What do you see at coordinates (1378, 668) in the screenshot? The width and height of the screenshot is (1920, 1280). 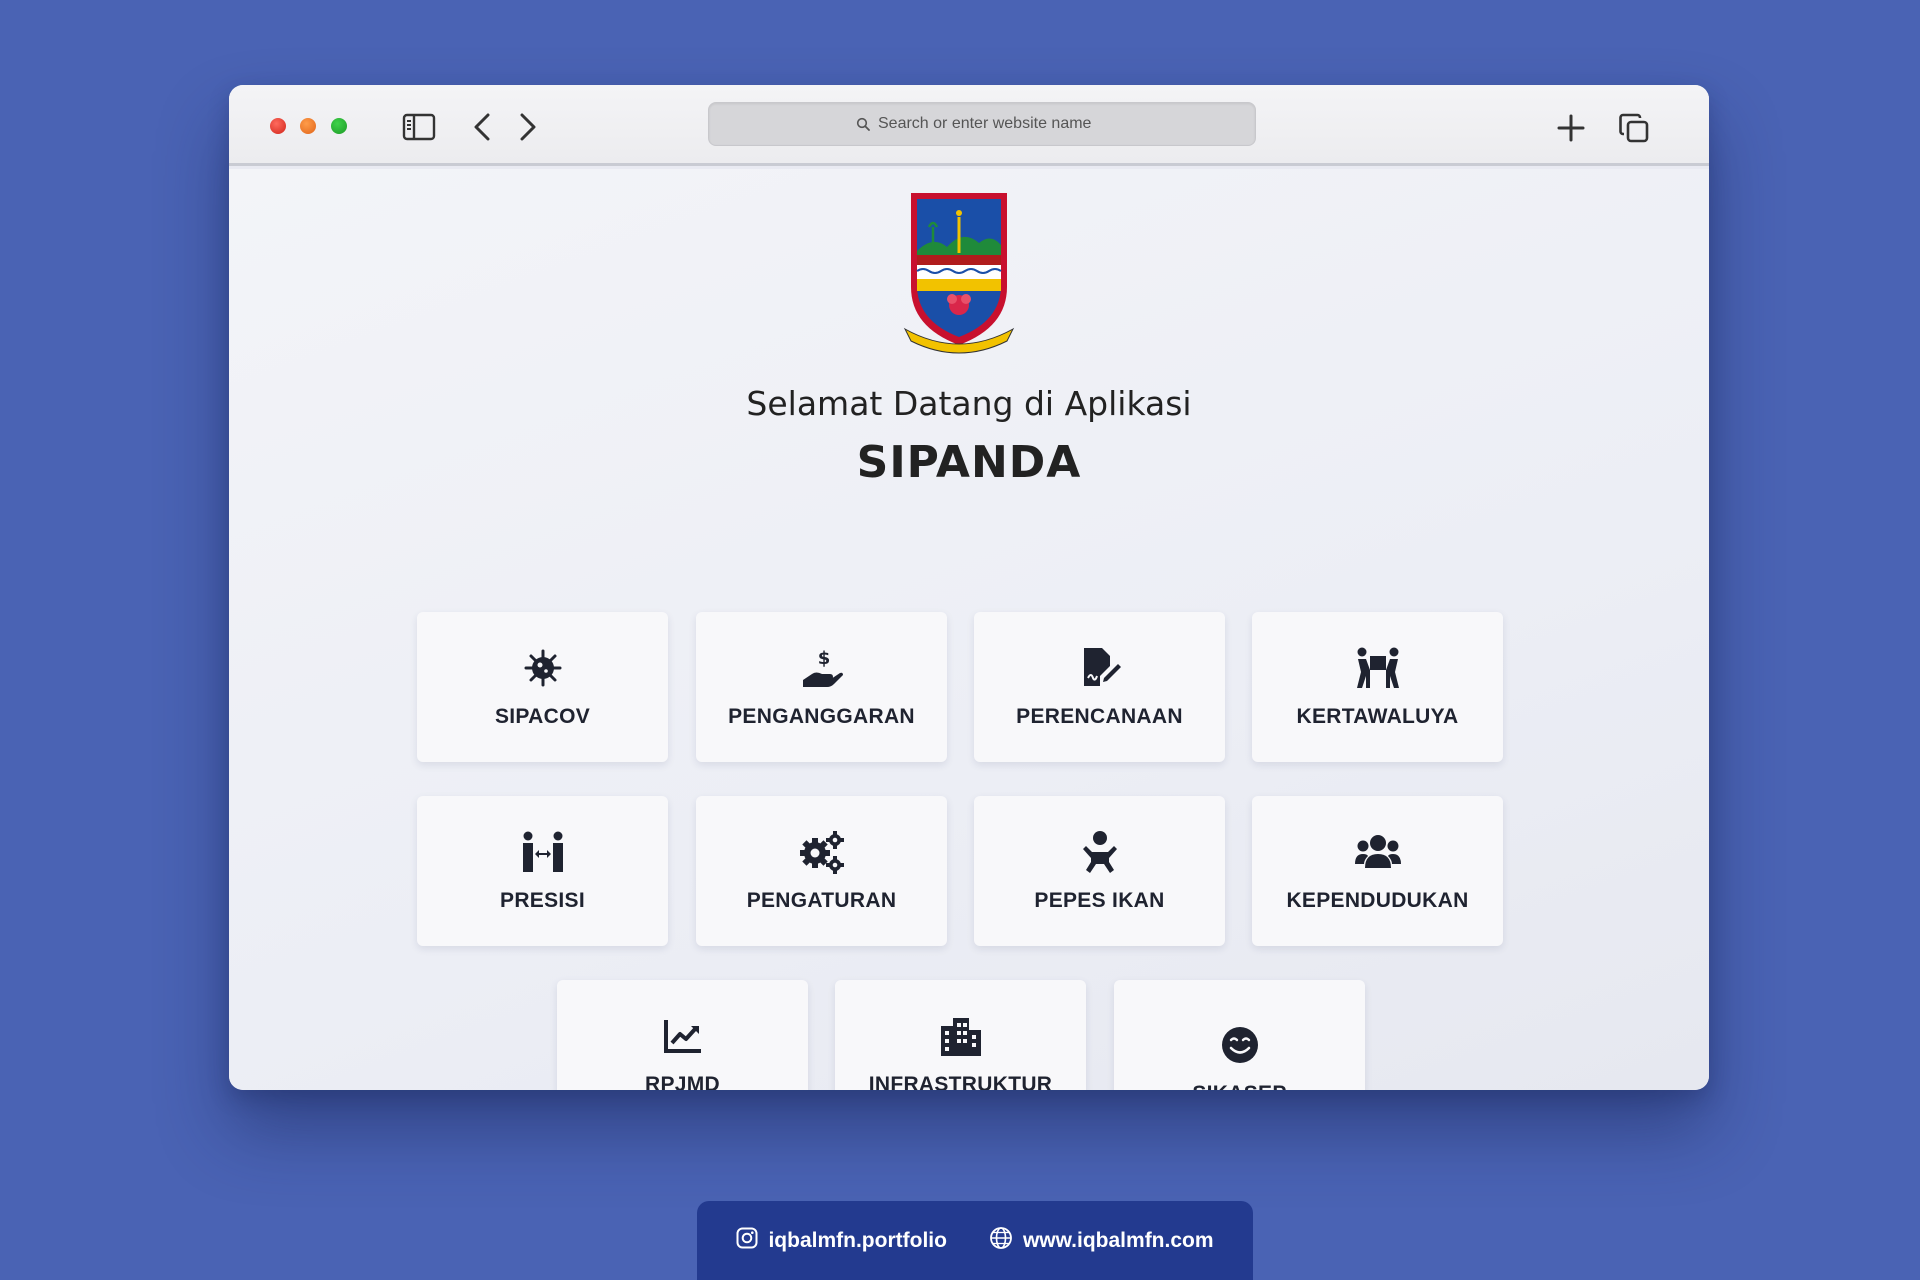 I see `people-carry-icon` at bounding box center [1378, 668].